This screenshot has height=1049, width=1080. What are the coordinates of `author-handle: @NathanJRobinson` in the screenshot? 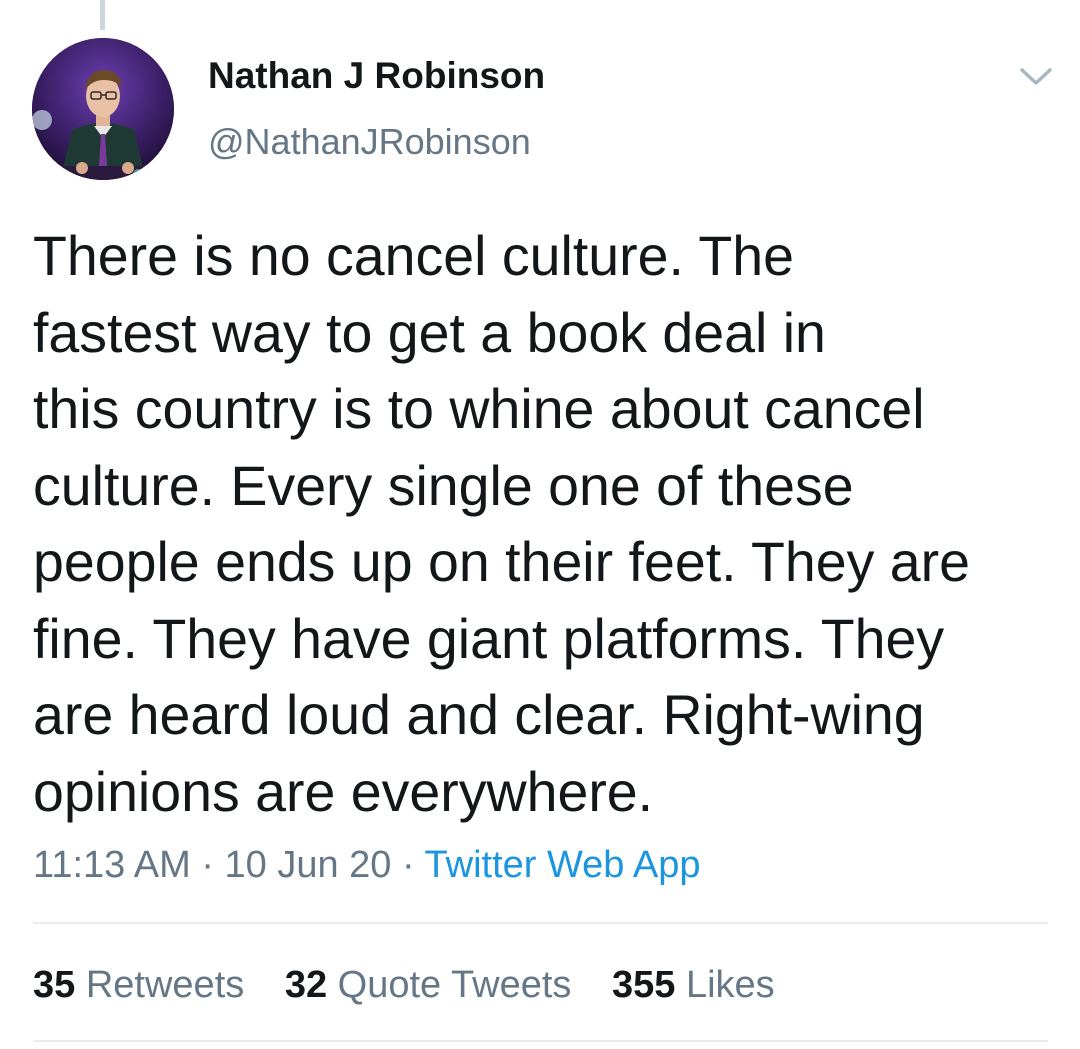 It's located at (376, 142).